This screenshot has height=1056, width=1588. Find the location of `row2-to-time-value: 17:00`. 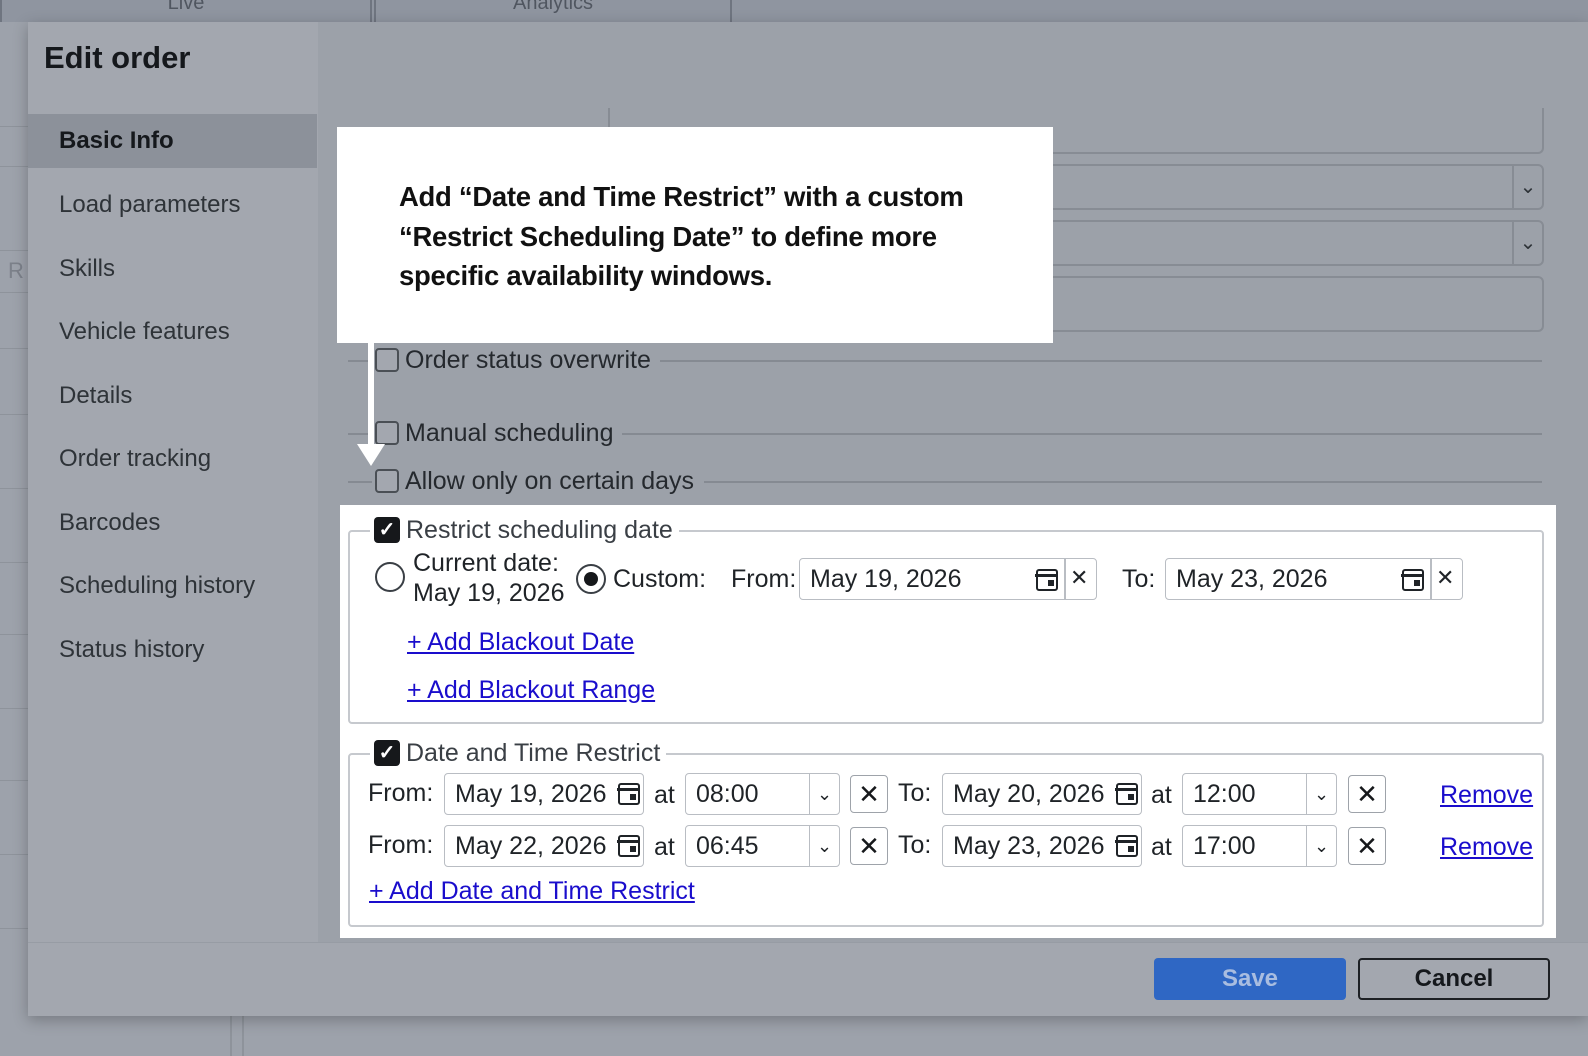

row2-to-time-value: 17:00 is located at coordinates (1224, 846).